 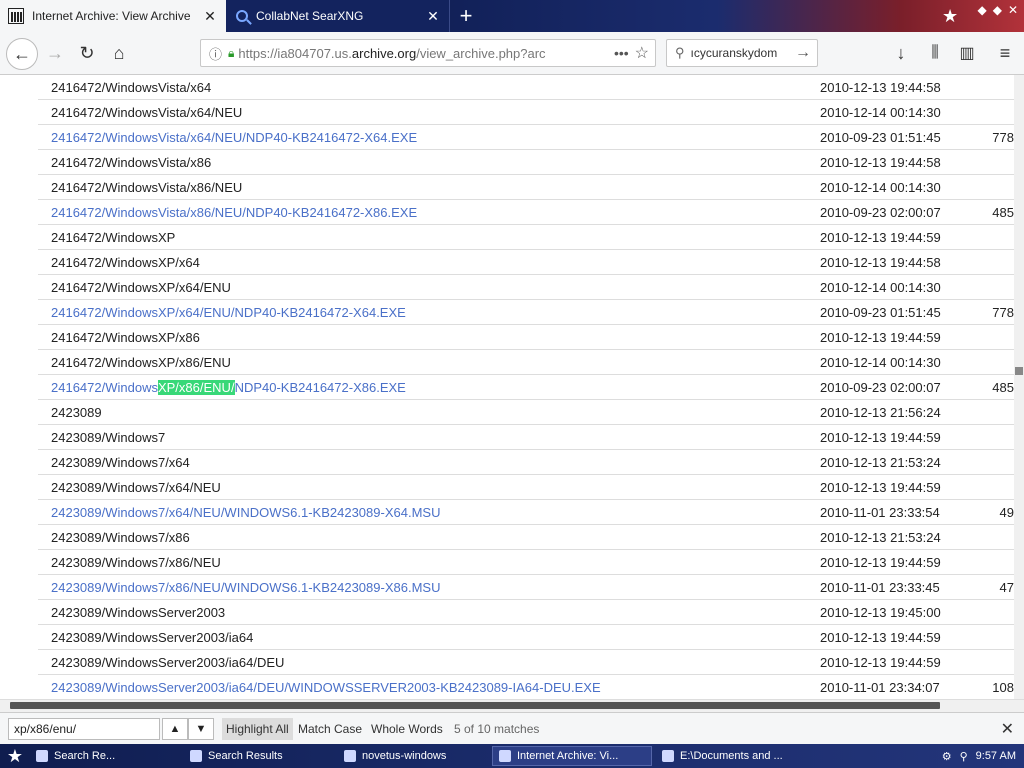 What do you see at coordinates (526, 237) in the screenshot?
I see `table-row: 2416472/WindowsXP 2010-12-13 19:44:59` at bounding box center [526, 237].